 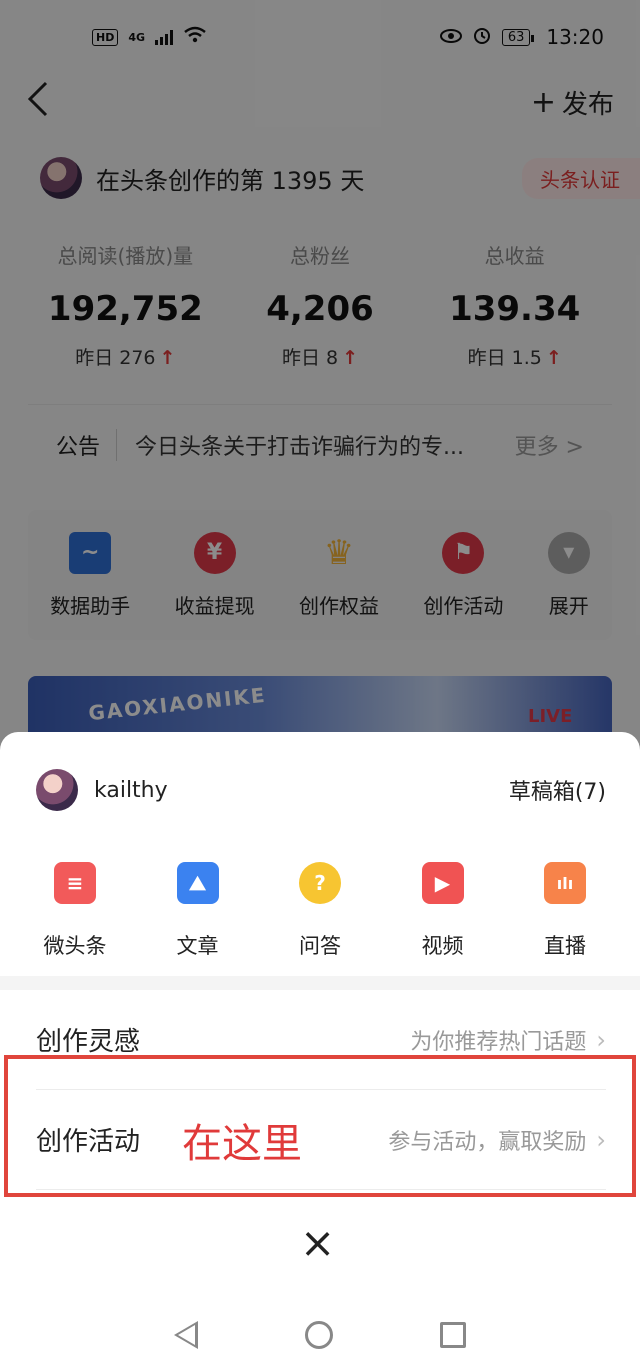 What do you see at coordinates (320, 983) in the screenshot?
I see `section-divider` at bounding box center [320, 983].